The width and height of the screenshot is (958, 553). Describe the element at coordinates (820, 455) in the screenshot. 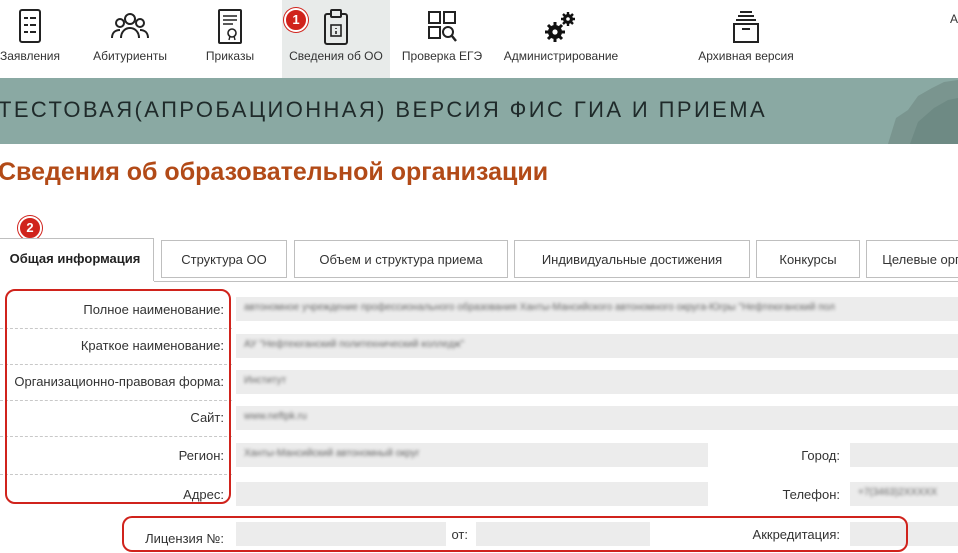

I see `city-label: Город:` at that location.